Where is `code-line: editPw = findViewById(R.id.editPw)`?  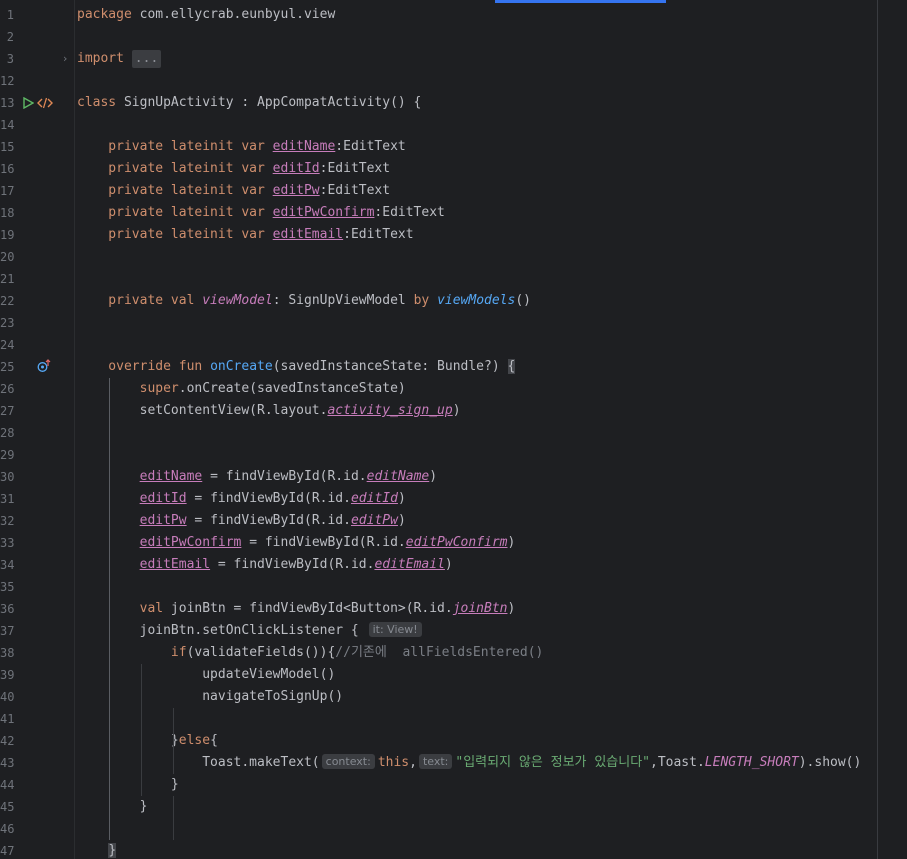
code-line: editPw = findViewById(R.id.editPw) is located at coordinates (241, 521).